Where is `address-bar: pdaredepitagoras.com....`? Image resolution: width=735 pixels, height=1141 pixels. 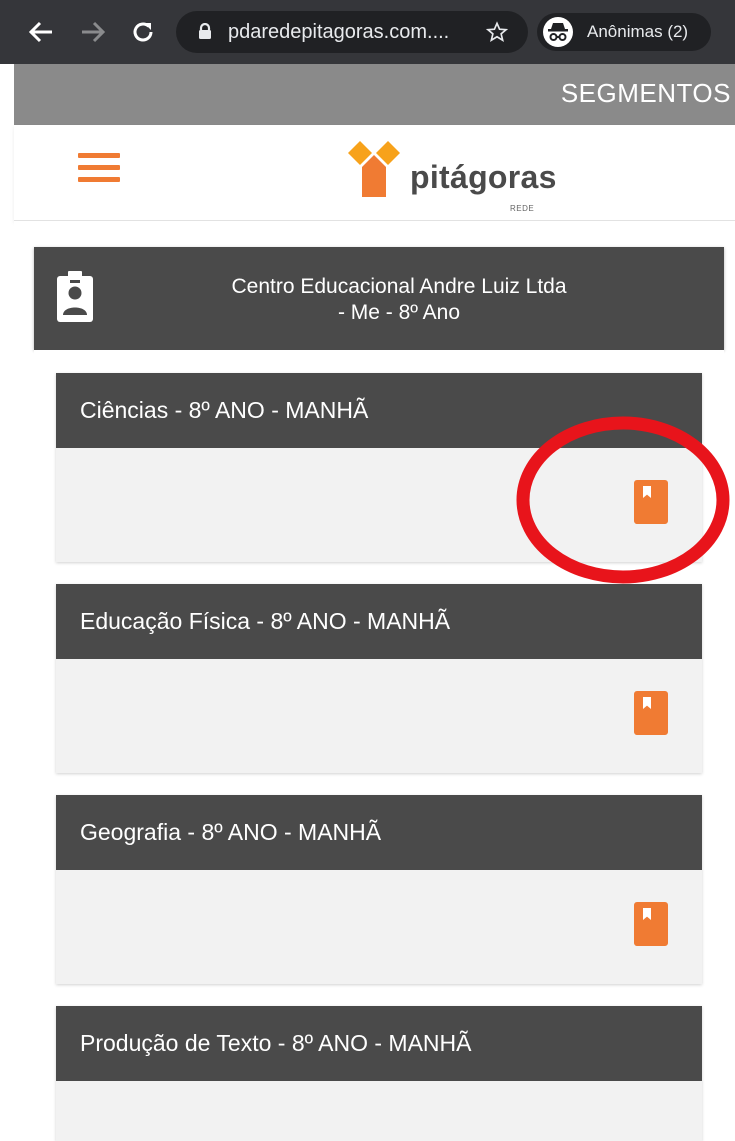
address-bar: pdaredepitagoras.com.... is located at coordinates (352, 32).